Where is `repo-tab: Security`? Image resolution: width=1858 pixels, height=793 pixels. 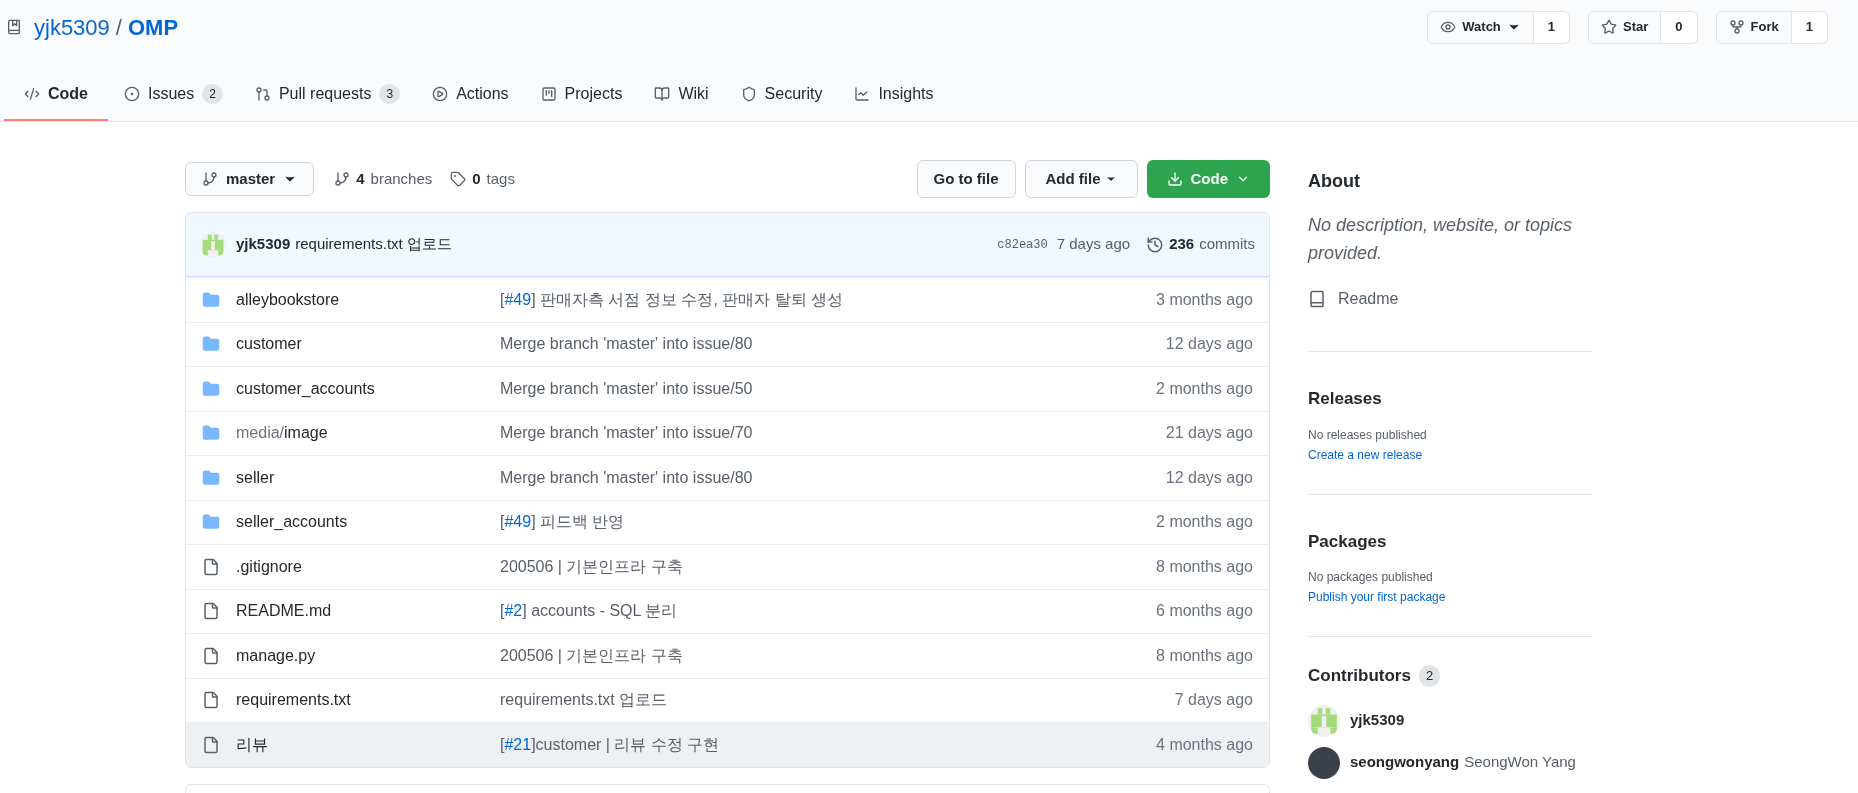
repo-tab: Security is located at coordinates (781, 95).